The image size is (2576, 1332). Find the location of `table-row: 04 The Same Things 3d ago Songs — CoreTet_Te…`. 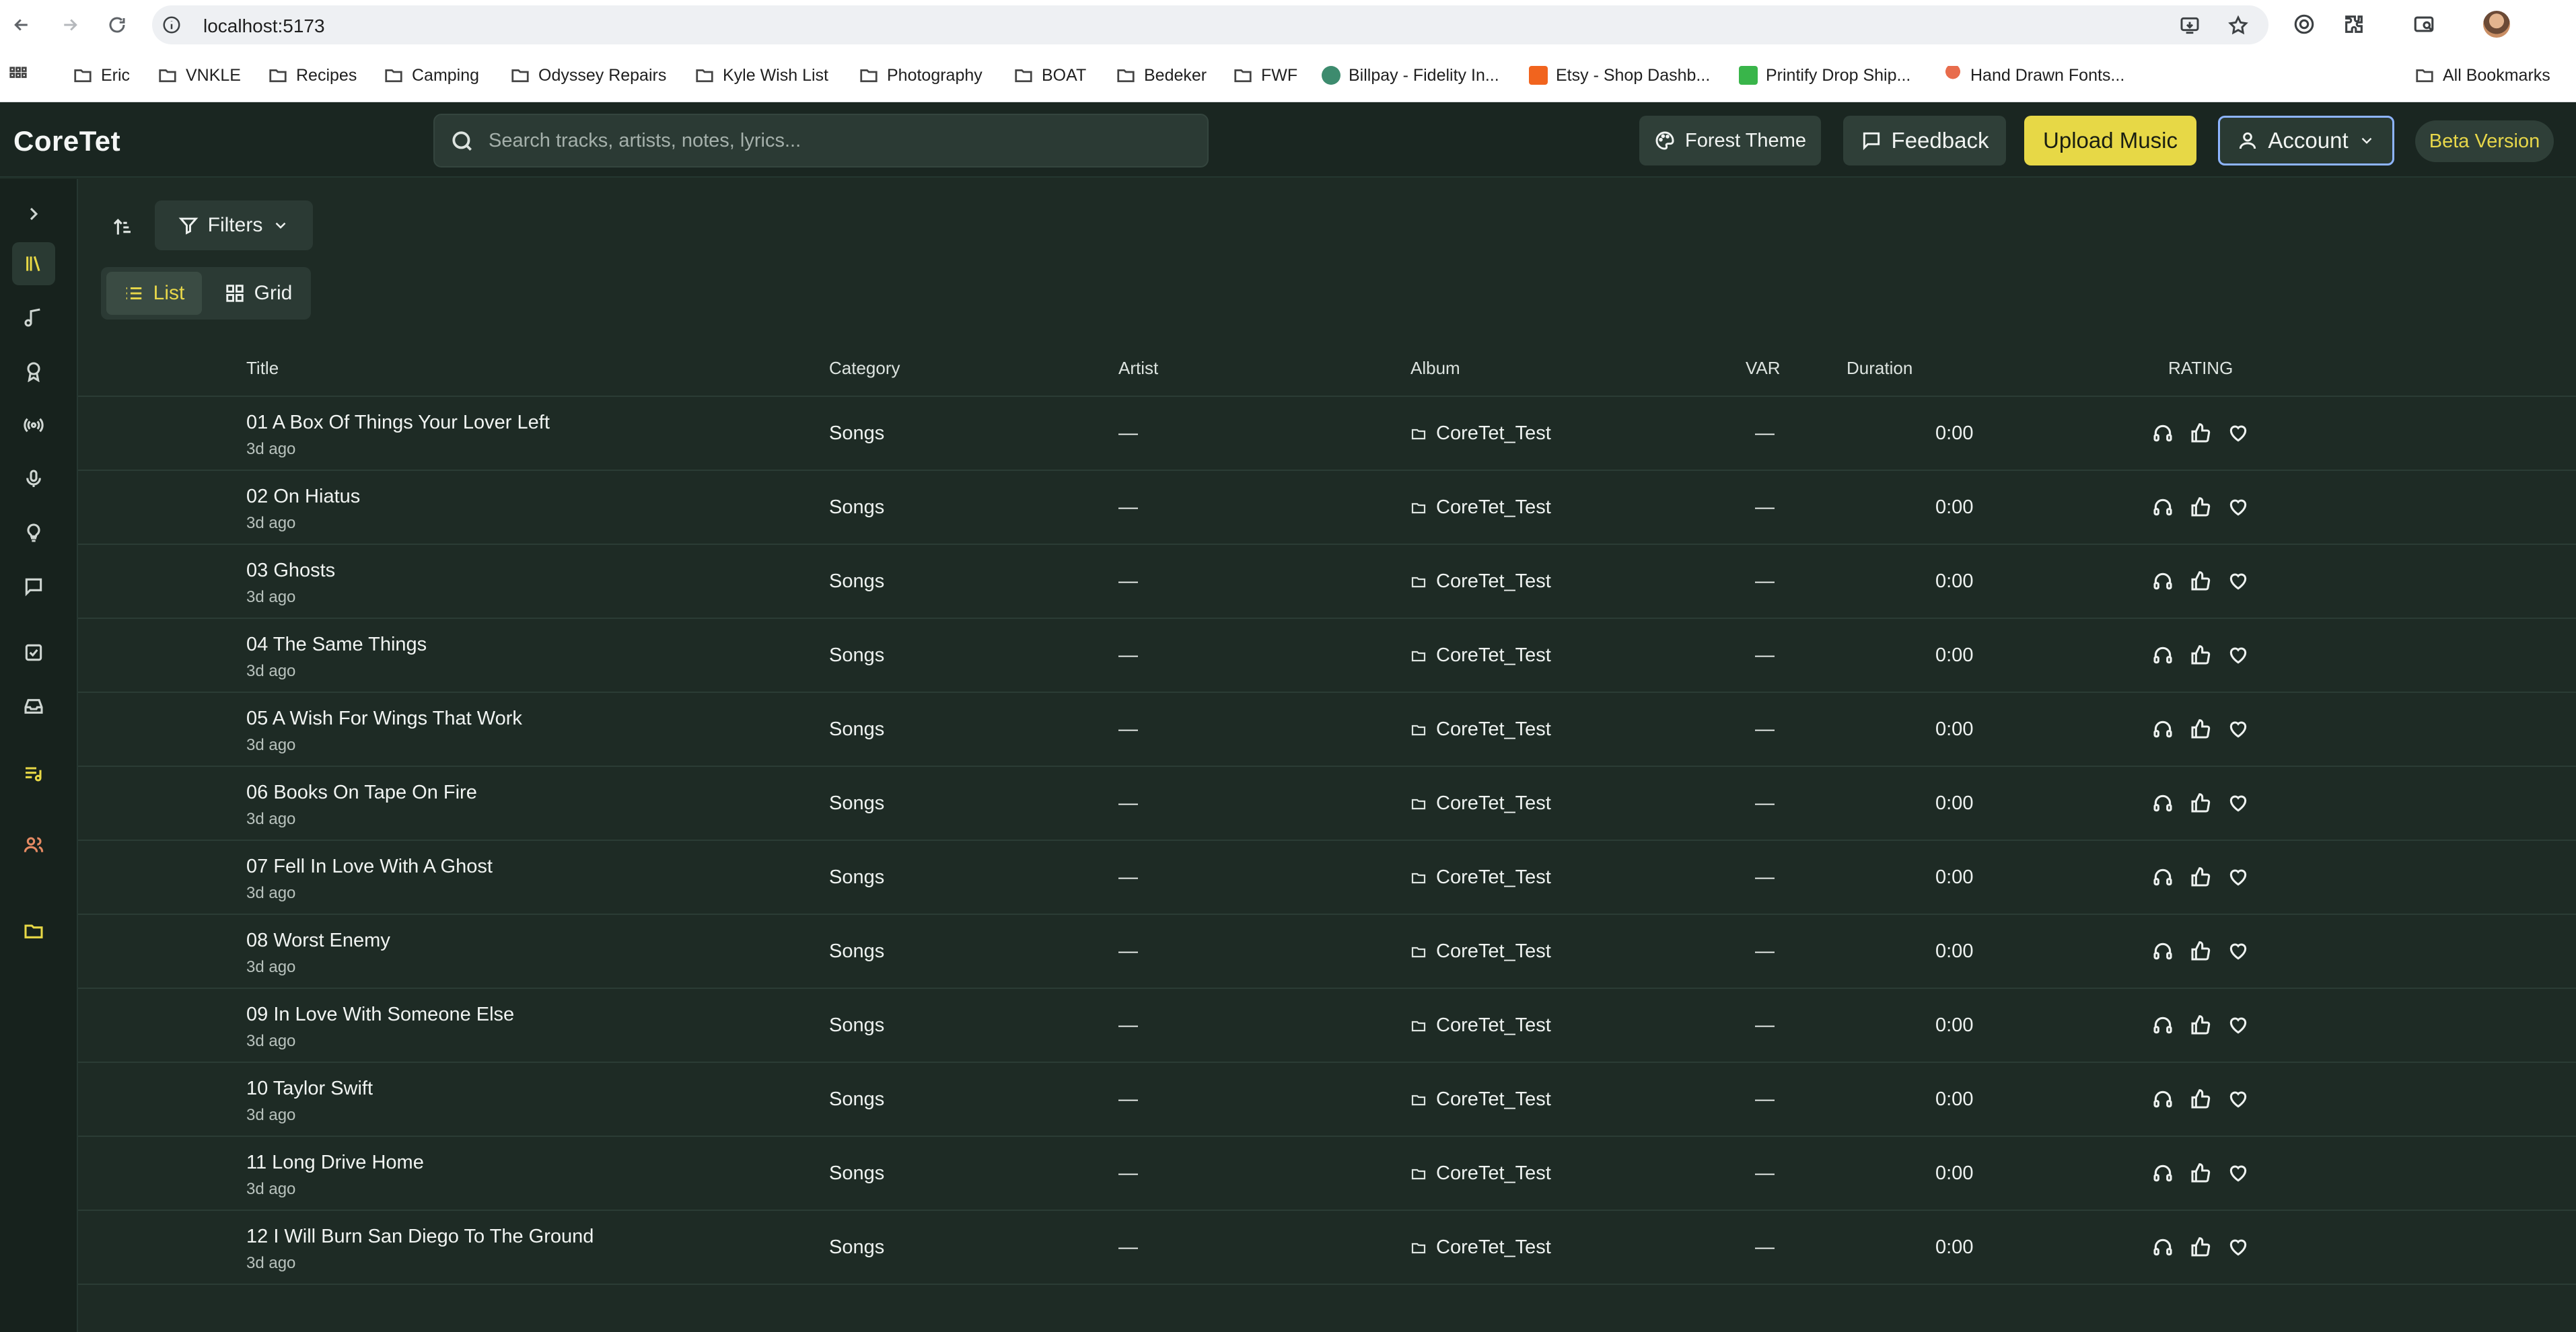

table-row: 04 The Same Things 3d ago Songs — CoreTet_Te… is located at coordinates (1327, 656).